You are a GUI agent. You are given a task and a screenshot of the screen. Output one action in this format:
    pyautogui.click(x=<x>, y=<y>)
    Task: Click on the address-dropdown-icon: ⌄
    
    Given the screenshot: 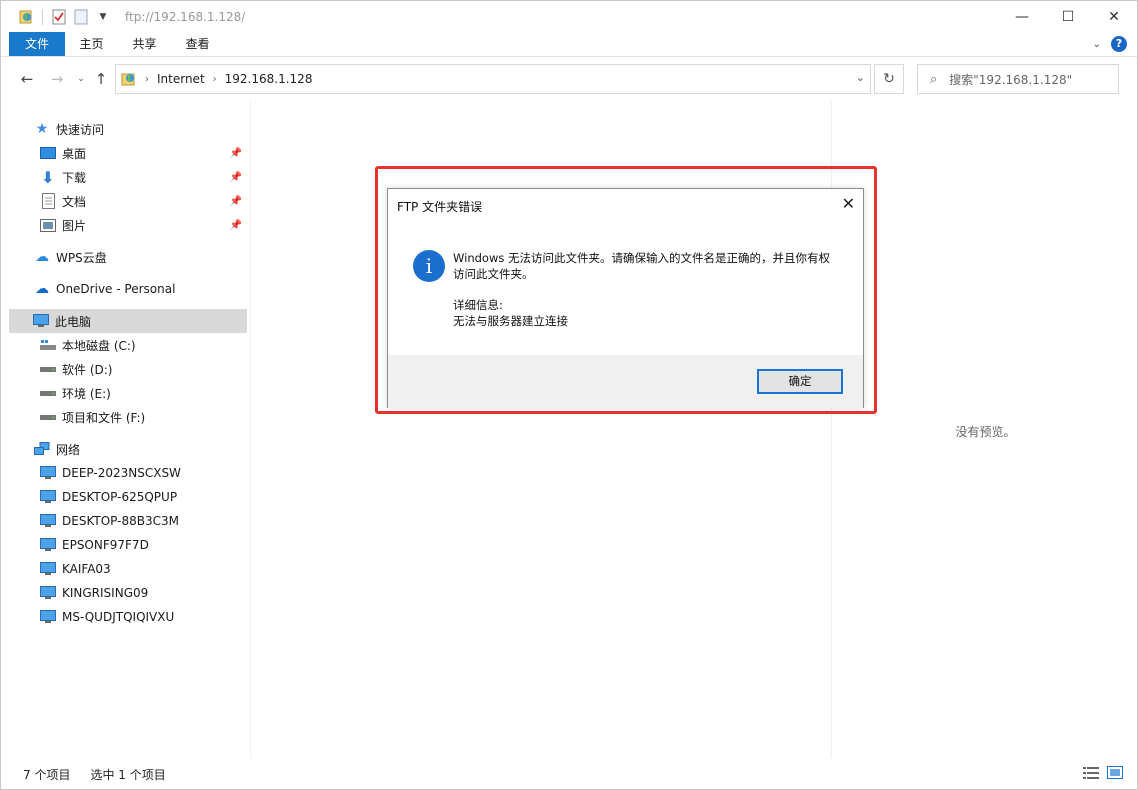 What is the action you would take?
    pyautogui.click(x=860, y=77)
    